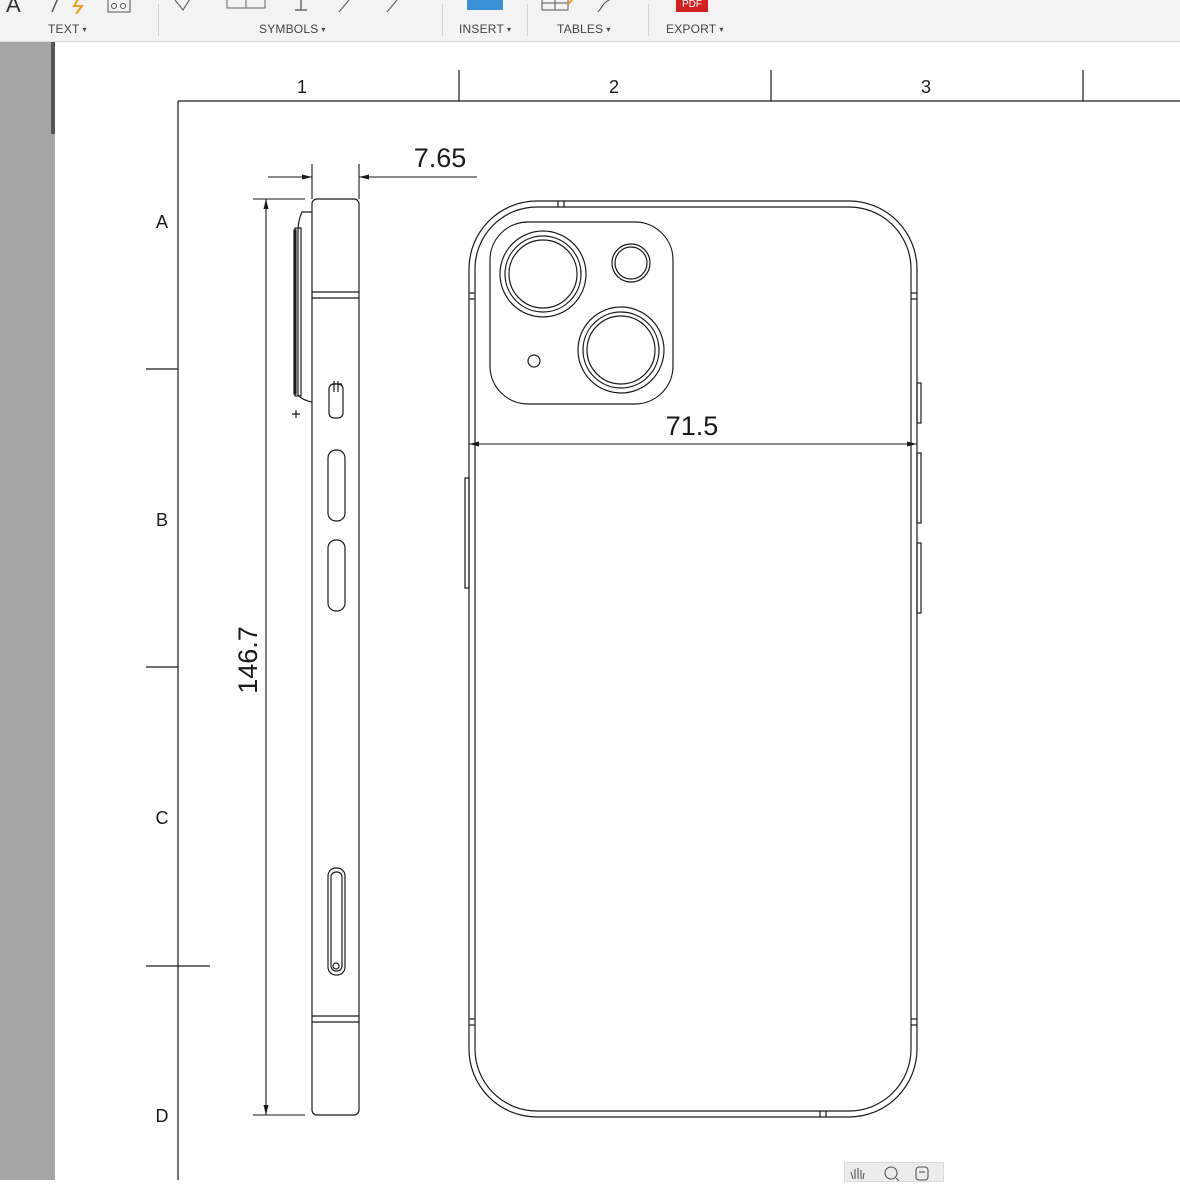  What do you see at coordinates (326, 657) in the screenshot?
I see `phone-side-view` at bounding box center [326, 657].